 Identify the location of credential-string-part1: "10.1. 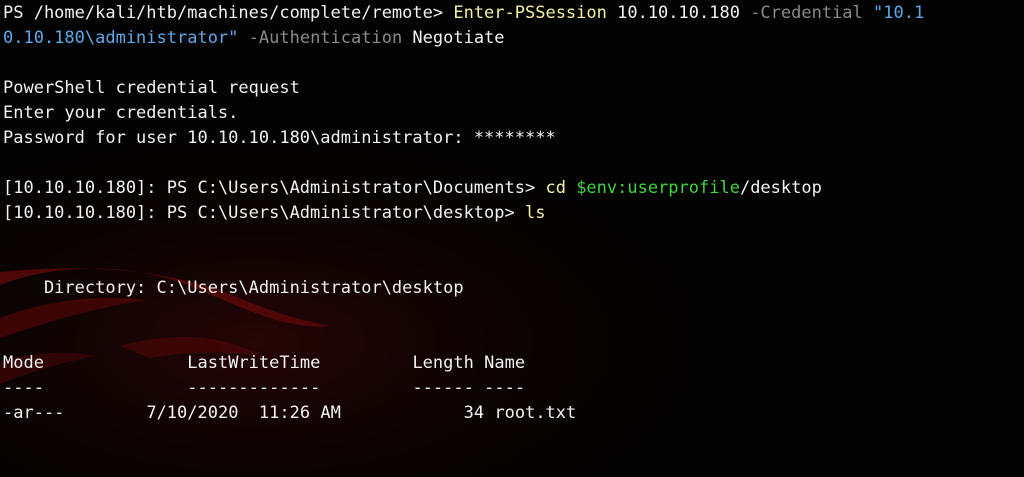
(899, 13).